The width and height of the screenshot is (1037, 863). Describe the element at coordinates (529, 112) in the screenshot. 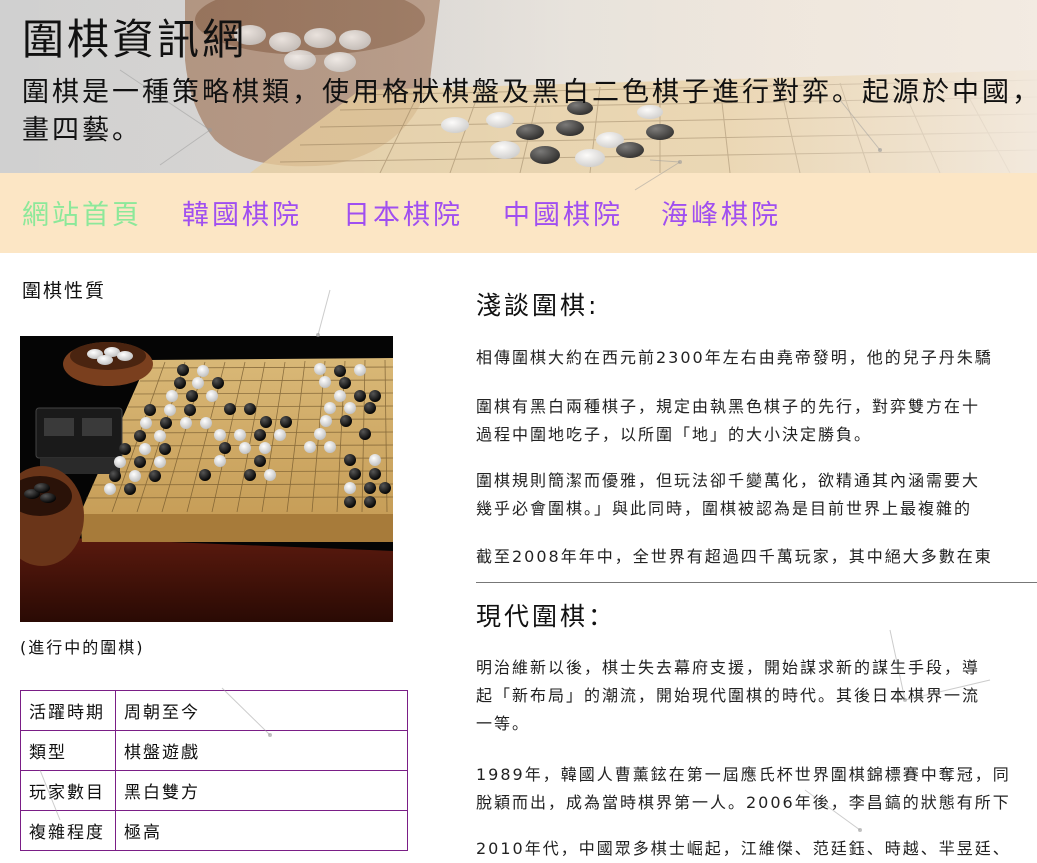

I see `site-description: 圍棋是一種策略棋類，使用格狀棋盤及黑白二色棋子進行對弈。起源於中國， 畫四藝。` at that location.